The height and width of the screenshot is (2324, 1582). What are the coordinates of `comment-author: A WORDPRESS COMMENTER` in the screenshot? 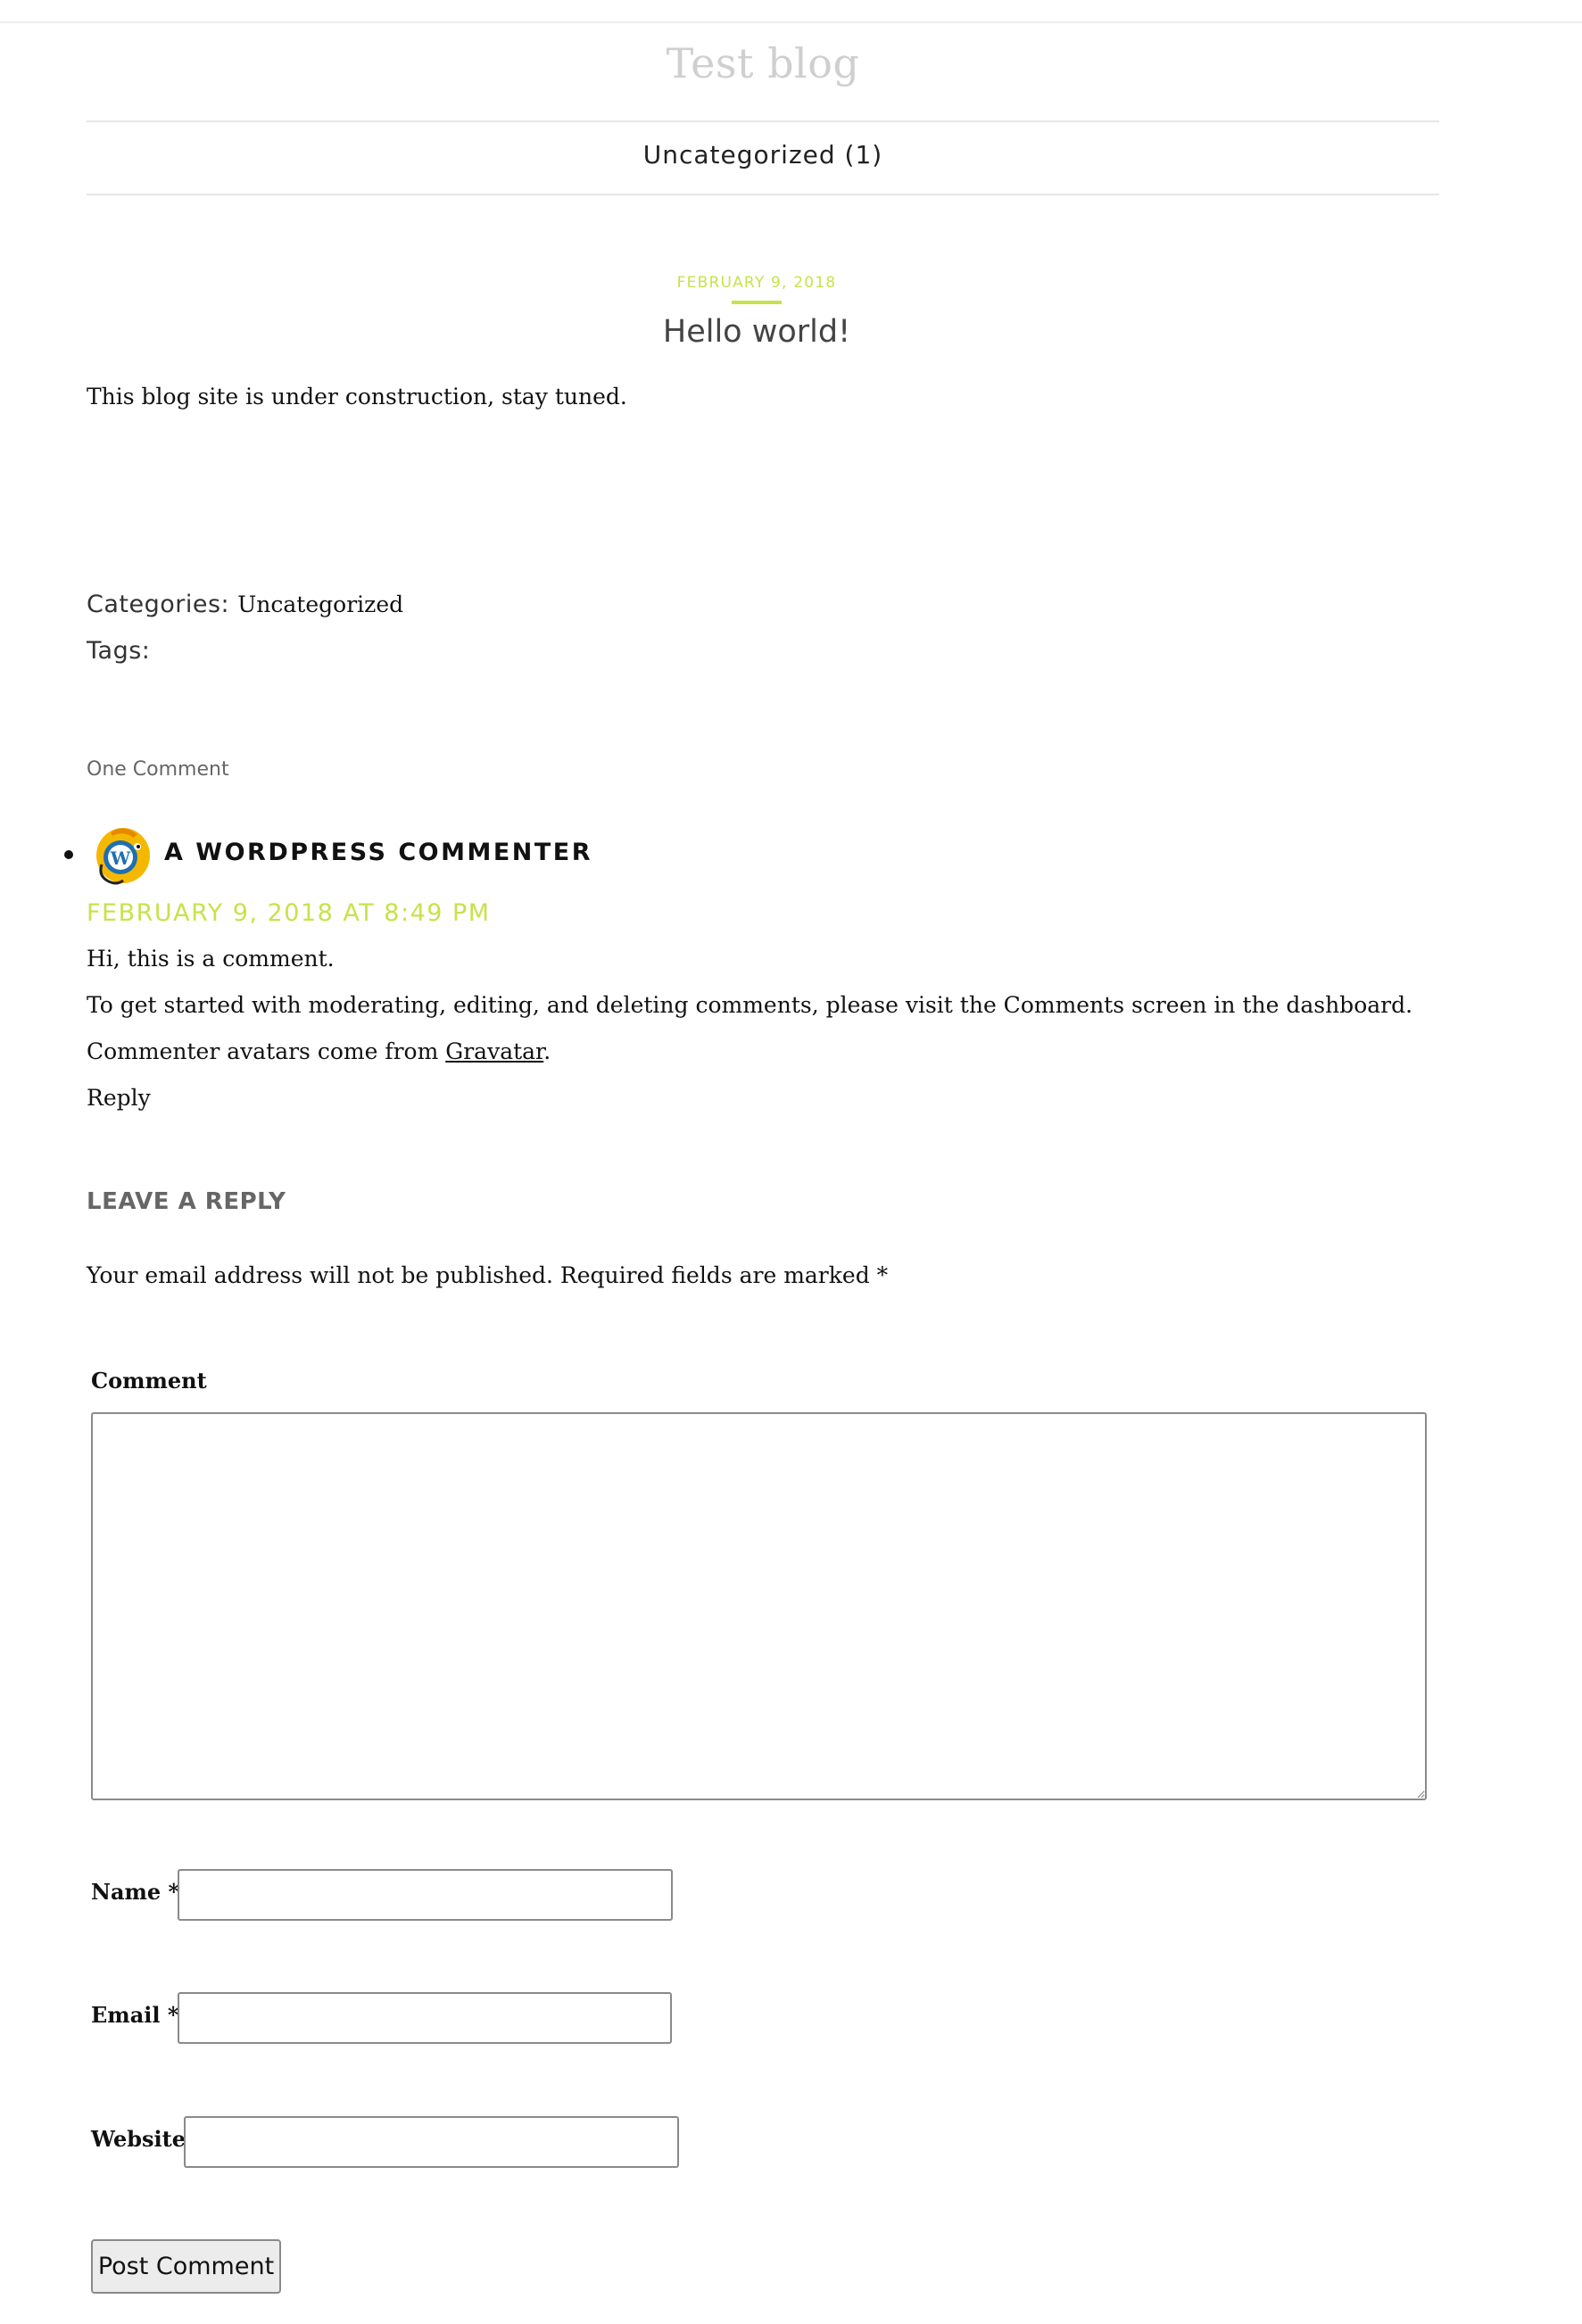 It's located at (378, 853).